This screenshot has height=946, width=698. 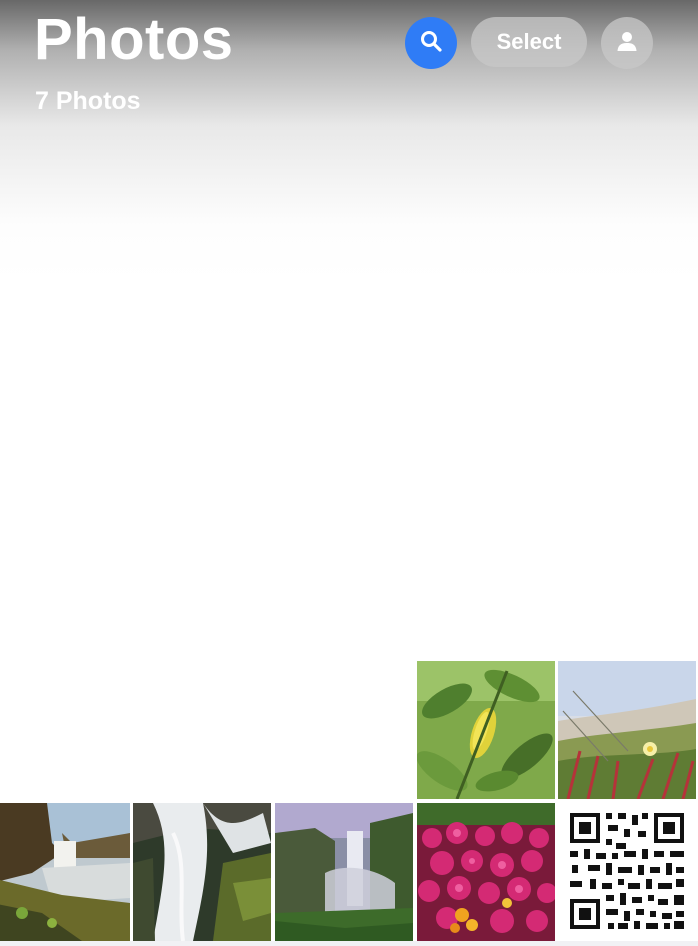 I want to click on photo-thumbnail-leaves, so click(x=486, y=730).